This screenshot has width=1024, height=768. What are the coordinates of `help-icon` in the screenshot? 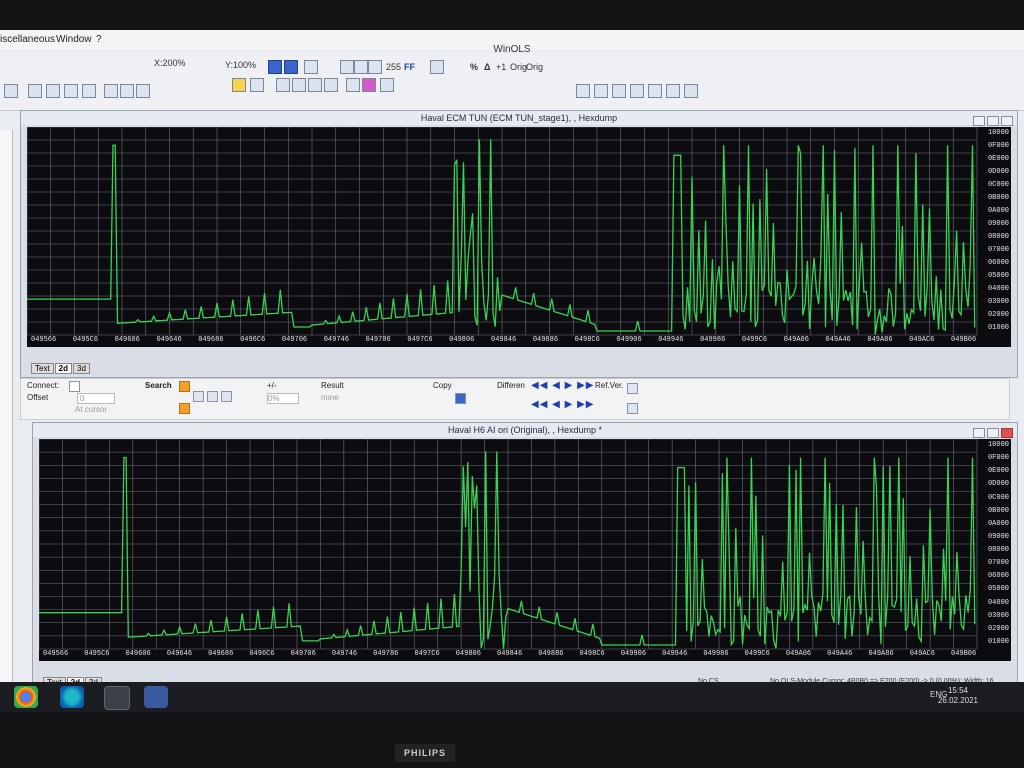 It's located at (239, 85).